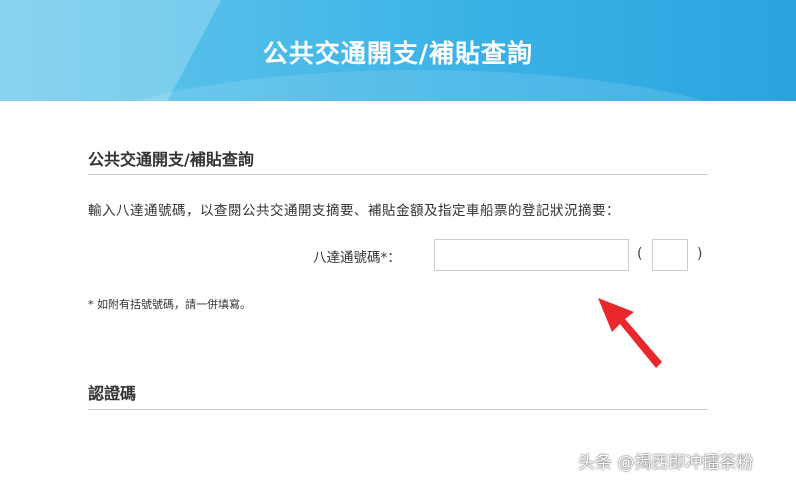 Image resolution: width=796 pixels, height=483 pixels. I want to click on query-section-divider, so click(398, 174).